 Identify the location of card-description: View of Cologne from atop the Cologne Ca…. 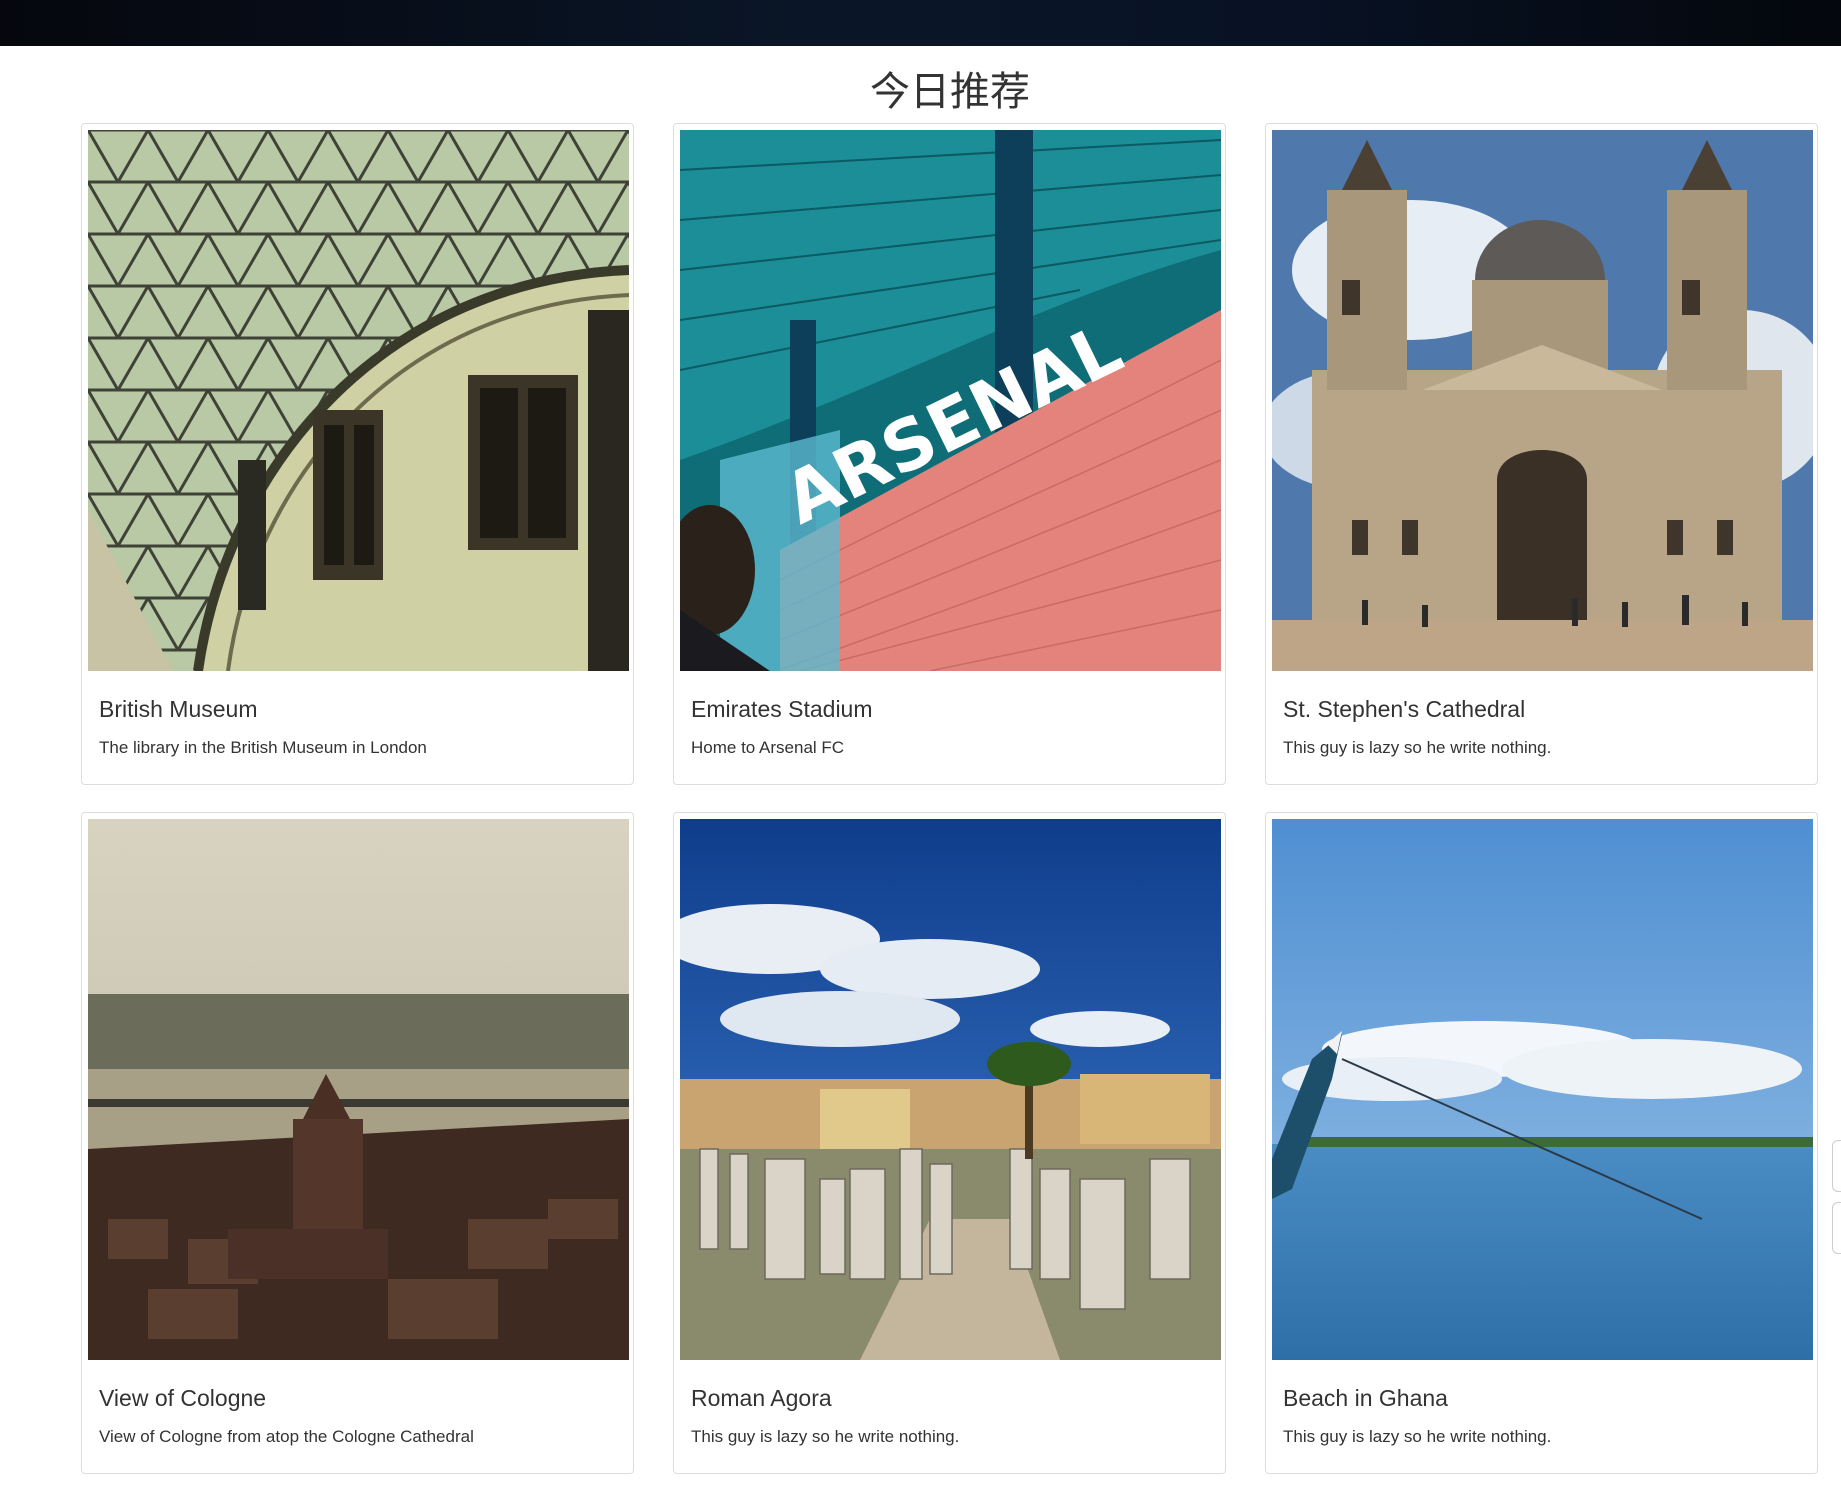
(286, 1436).